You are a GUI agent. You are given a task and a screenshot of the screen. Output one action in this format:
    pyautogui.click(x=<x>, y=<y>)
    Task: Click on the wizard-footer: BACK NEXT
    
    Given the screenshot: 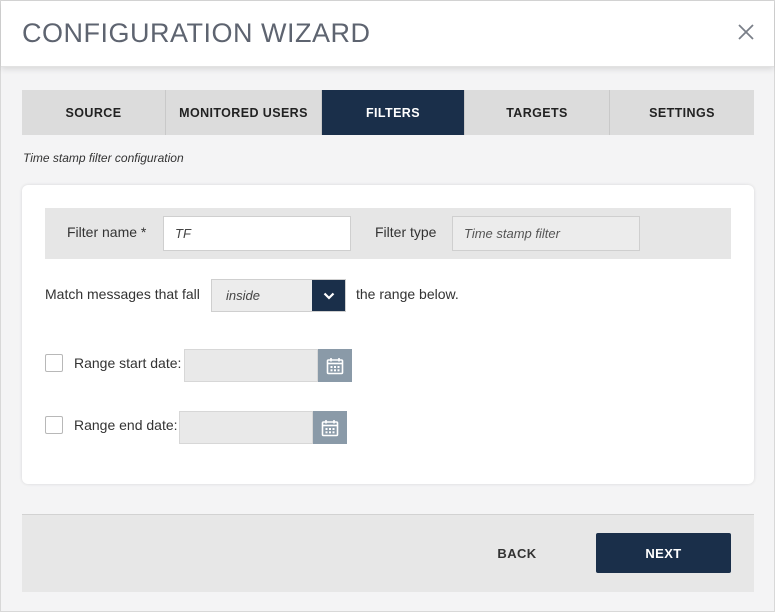 What is the action you would take?
    pyautogui.click(x=388, y=553)
    